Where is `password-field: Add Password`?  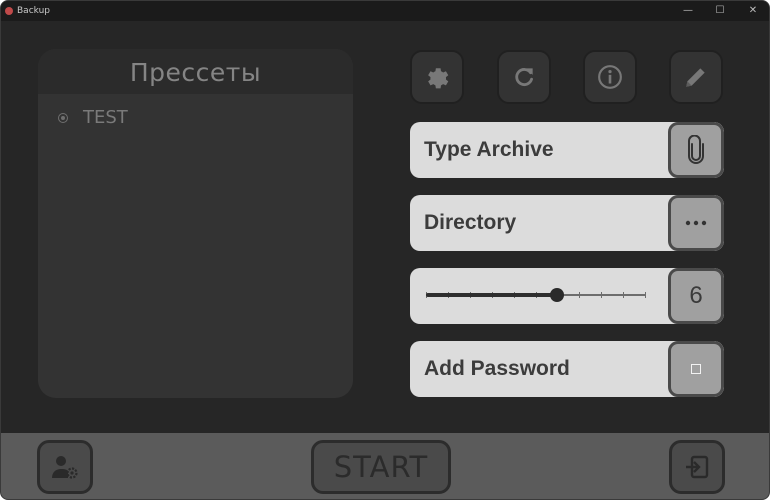
password-field: Add Password is located at coordinates (567, 369).